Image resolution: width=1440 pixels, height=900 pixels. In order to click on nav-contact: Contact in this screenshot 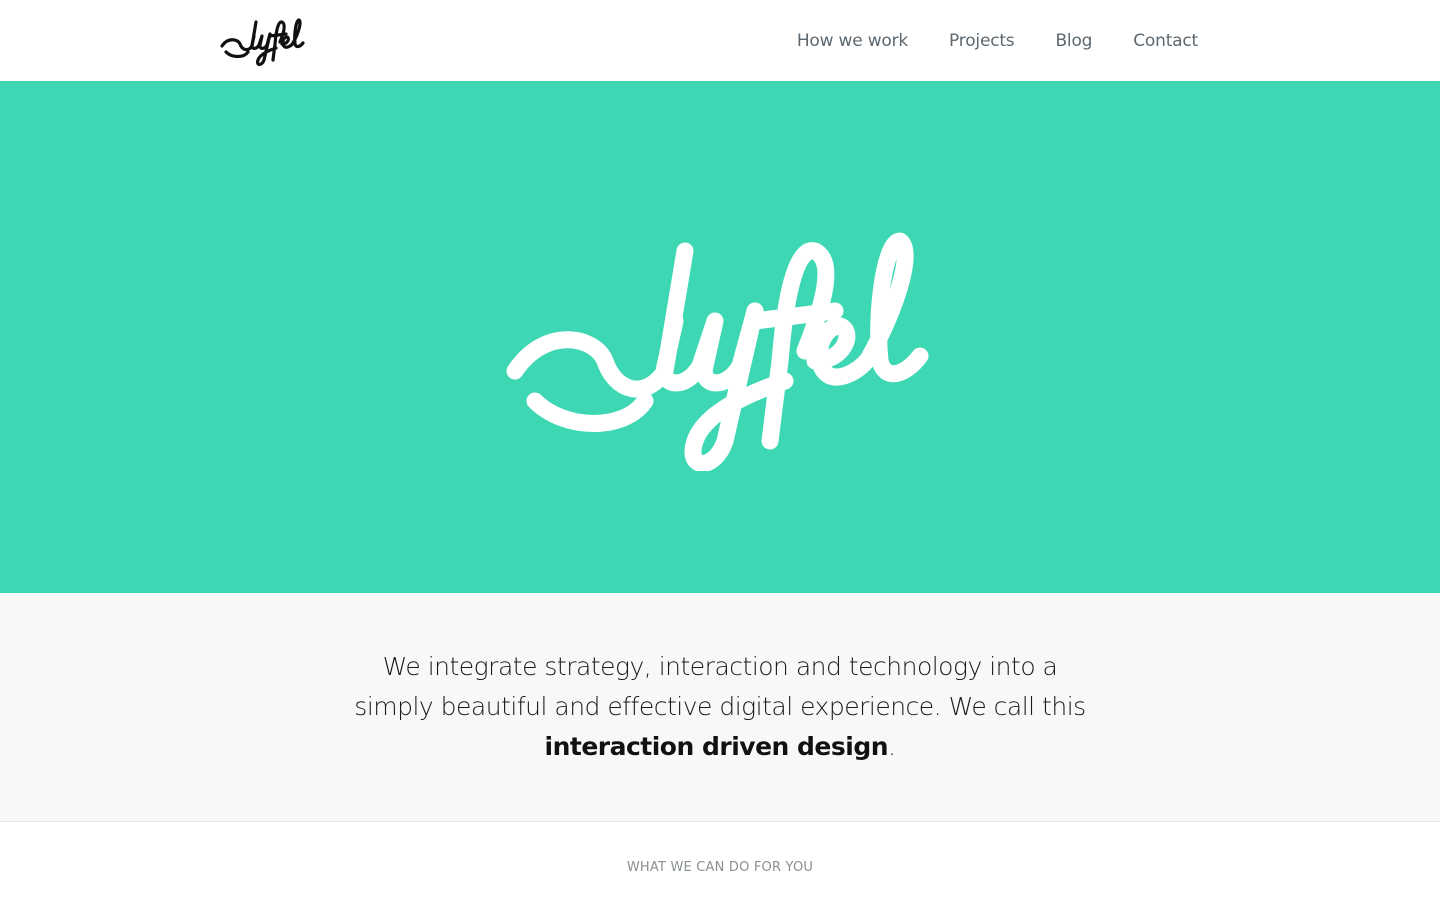, I will do `click(1165, 41)`.